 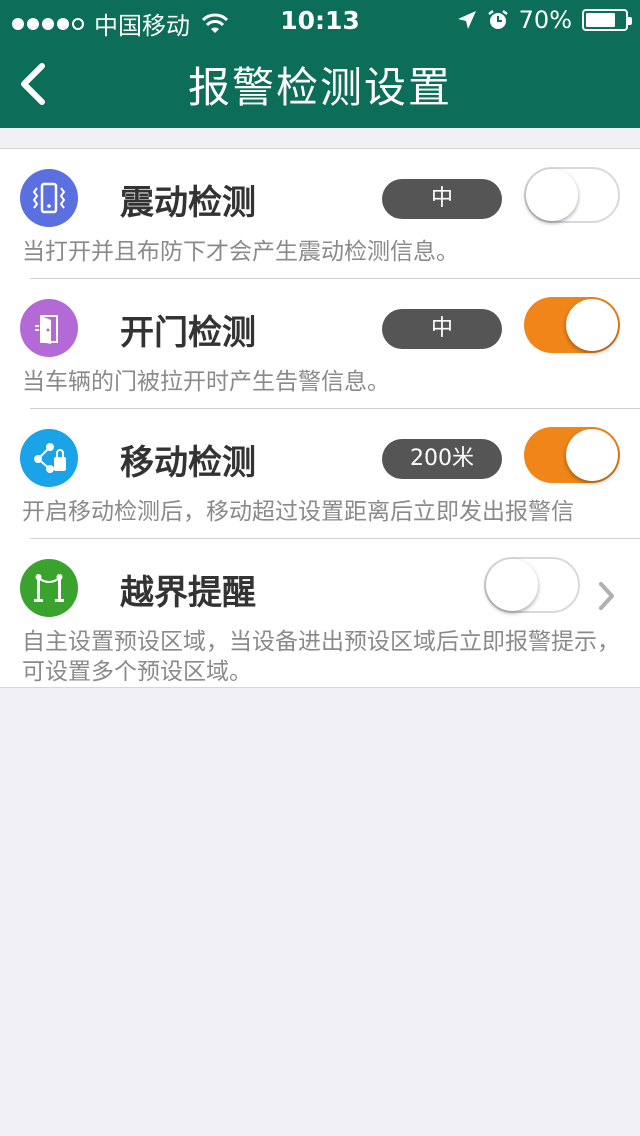 I want to click on vibrate-phone-icon, so click(x=49, y=198).